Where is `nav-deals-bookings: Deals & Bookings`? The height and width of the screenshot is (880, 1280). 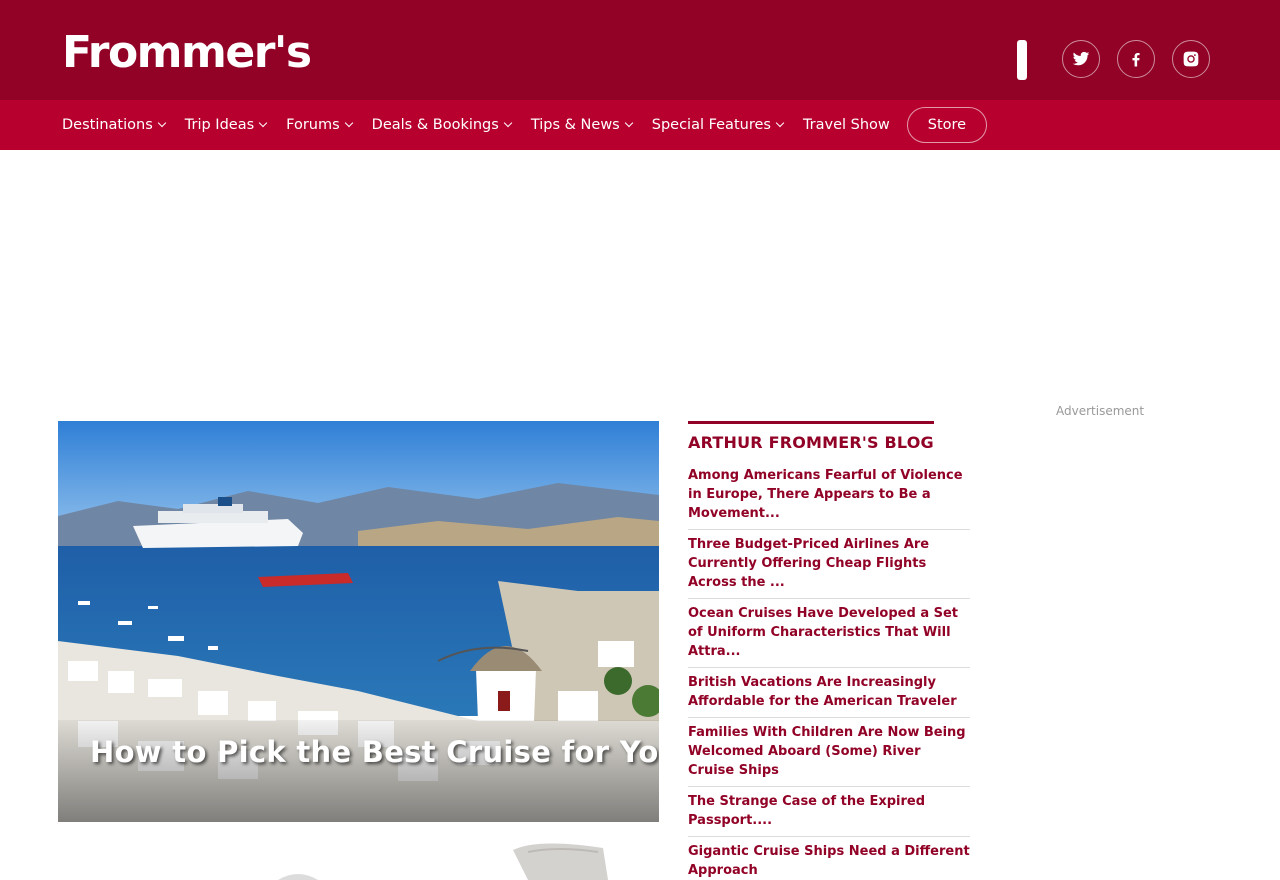
nav-deals-bookings: Deals & Bookings is located at coordinates (442, 125).